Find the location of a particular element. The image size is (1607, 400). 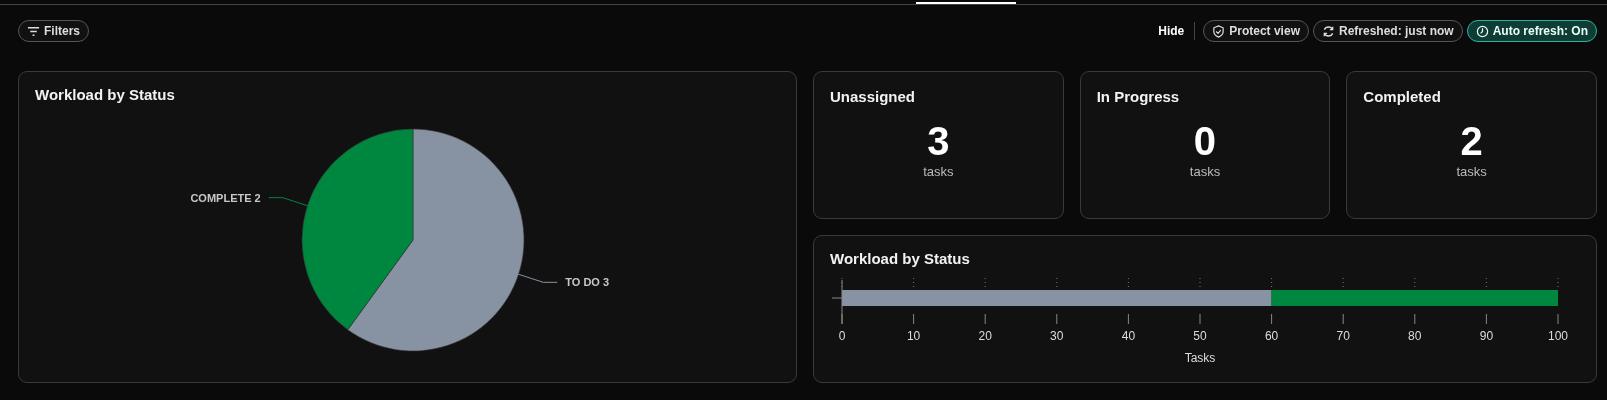

stat-title: Completed is located at coordinates (1402, 96).